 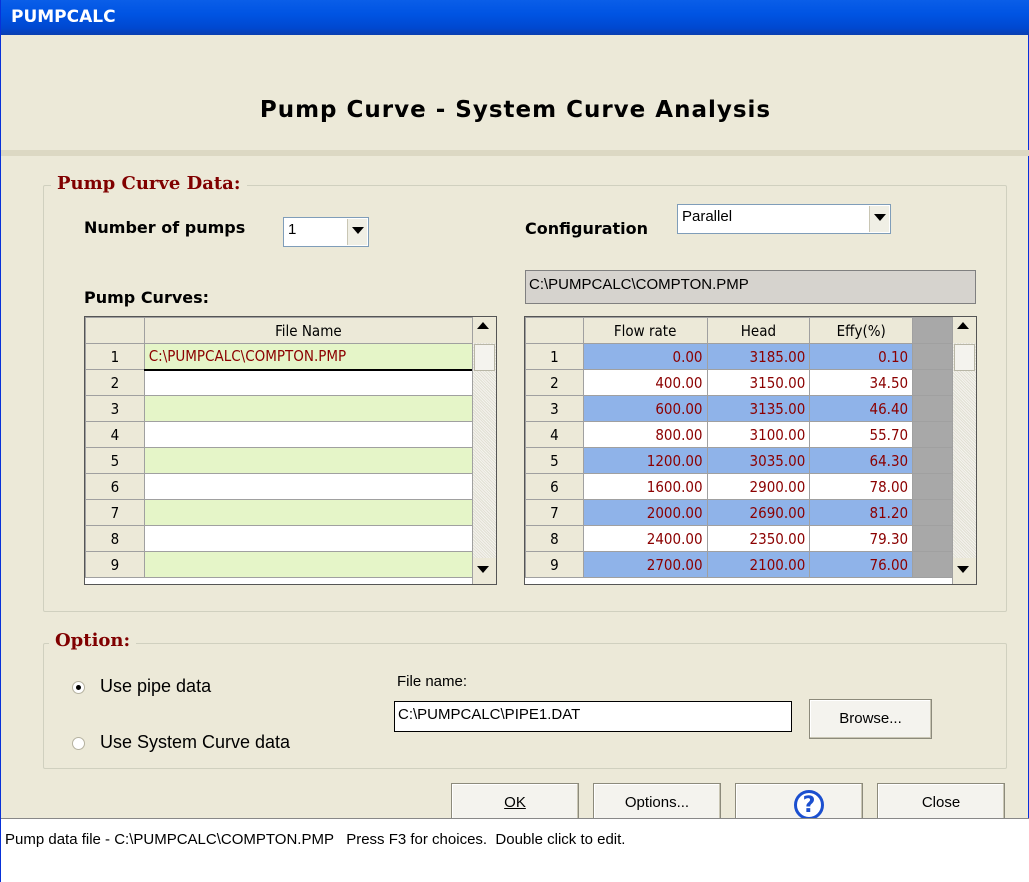 What do you see at coordinates (587, 228) in the screenshot?
I see `configuration-label: Configuration` at bounding box center [587, 228].